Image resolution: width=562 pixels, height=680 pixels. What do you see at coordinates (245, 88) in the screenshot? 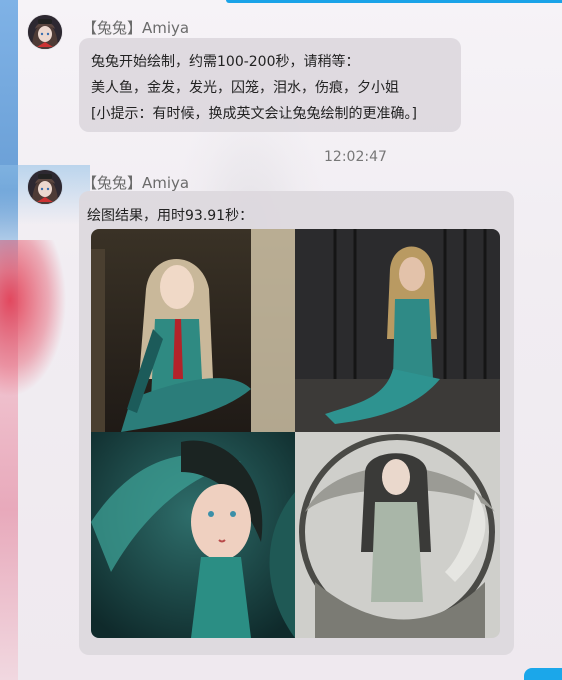
I see `message-line: 美人鱼，金发，发光，囚笼，泪水，伤痕，夕小姐` at bounding box center [245, 88].